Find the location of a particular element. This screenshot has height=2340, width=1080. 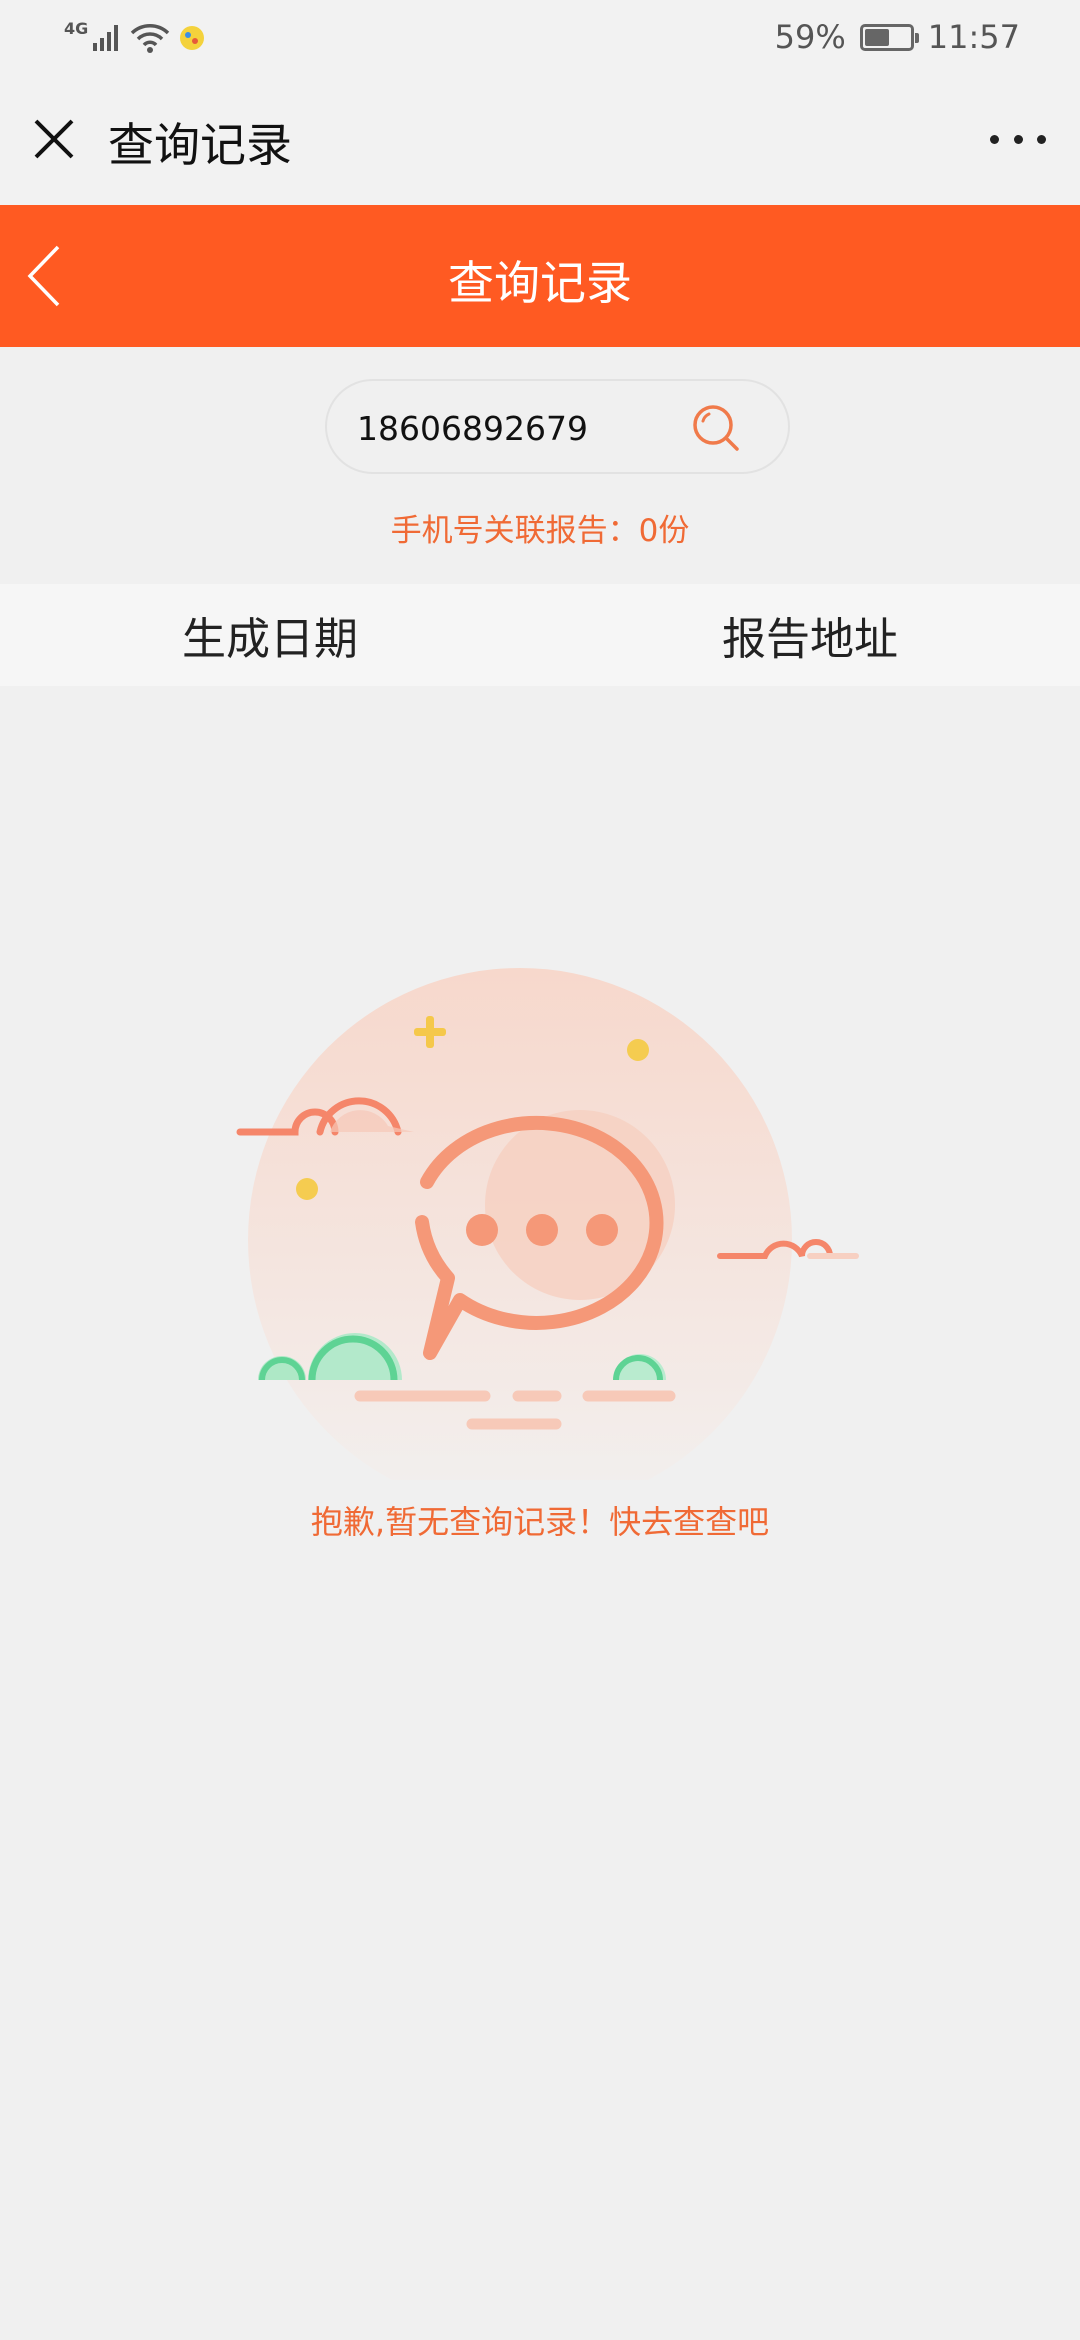

battery-icon is located at coordinates (889, 37).